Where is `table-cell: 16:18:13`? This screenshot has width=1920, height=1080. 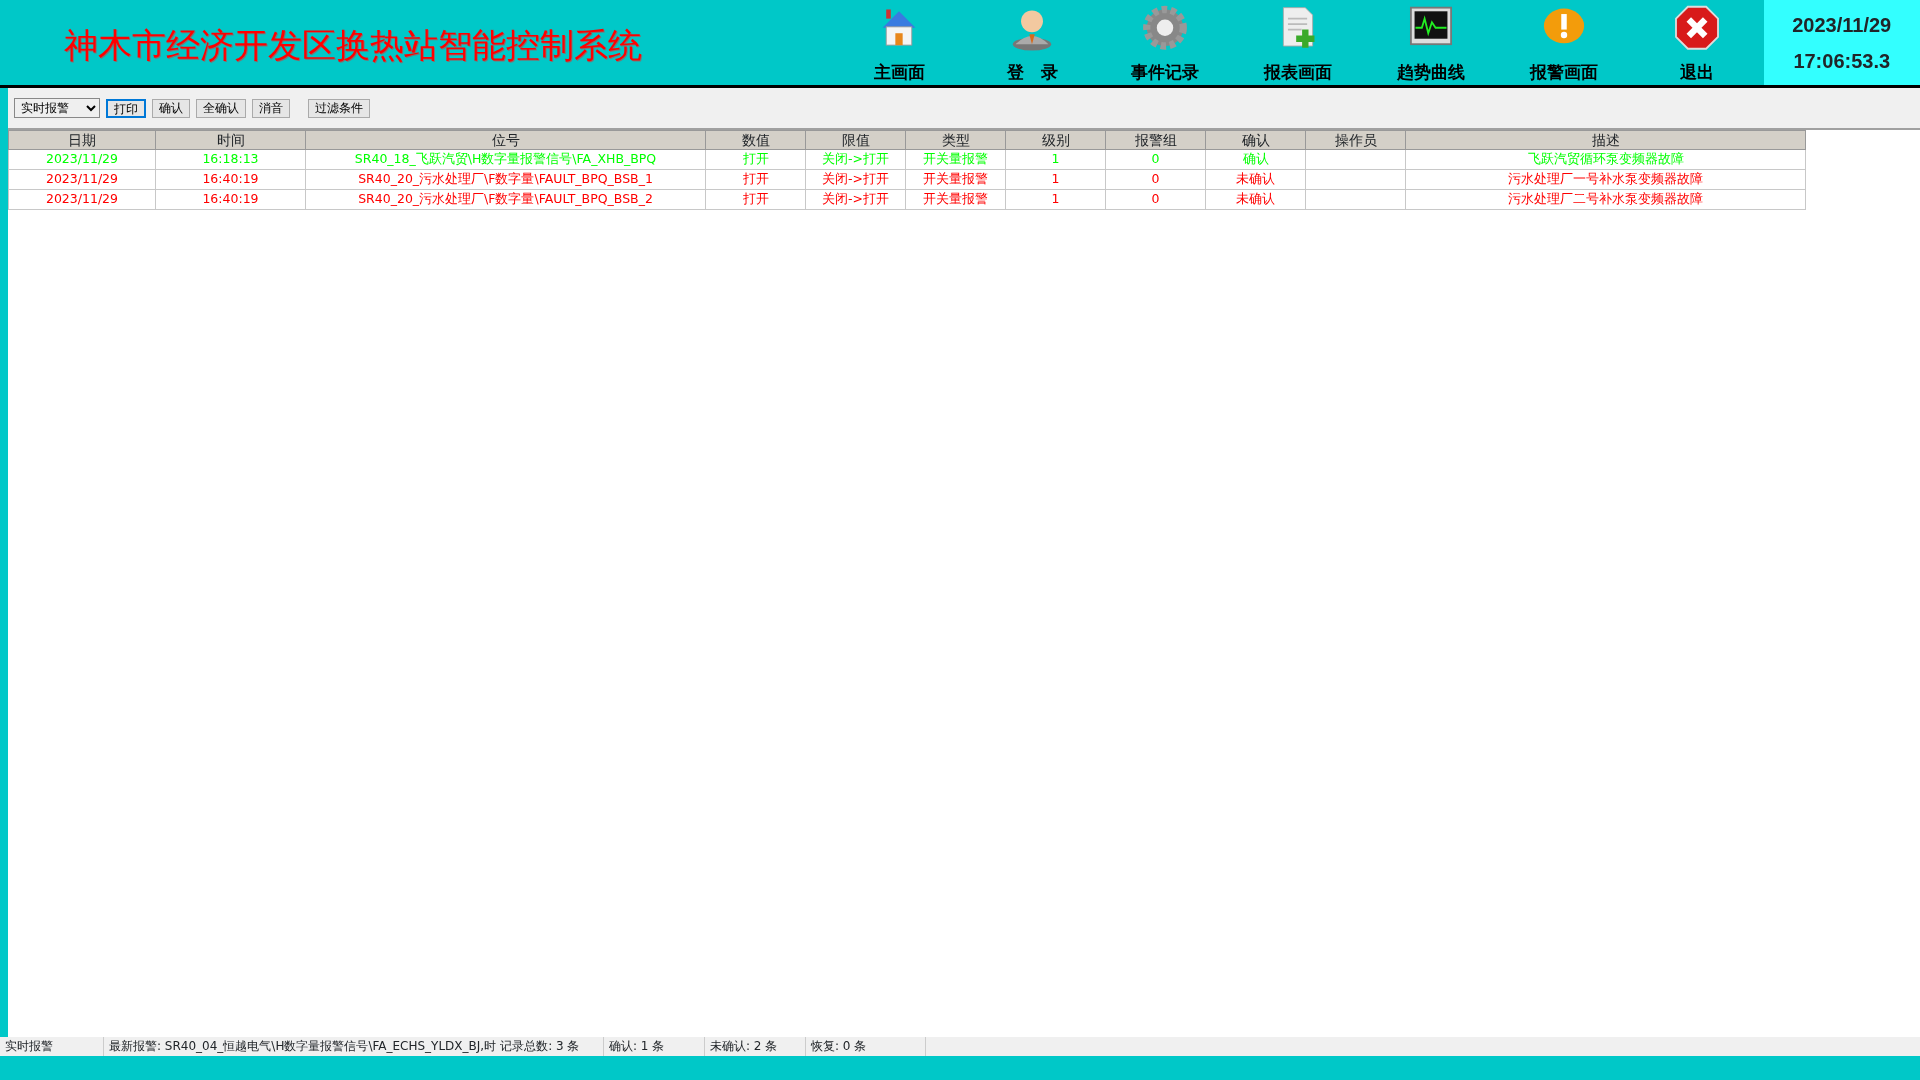
table-cell: 16:18:13 is located at coordinates (230, 159).